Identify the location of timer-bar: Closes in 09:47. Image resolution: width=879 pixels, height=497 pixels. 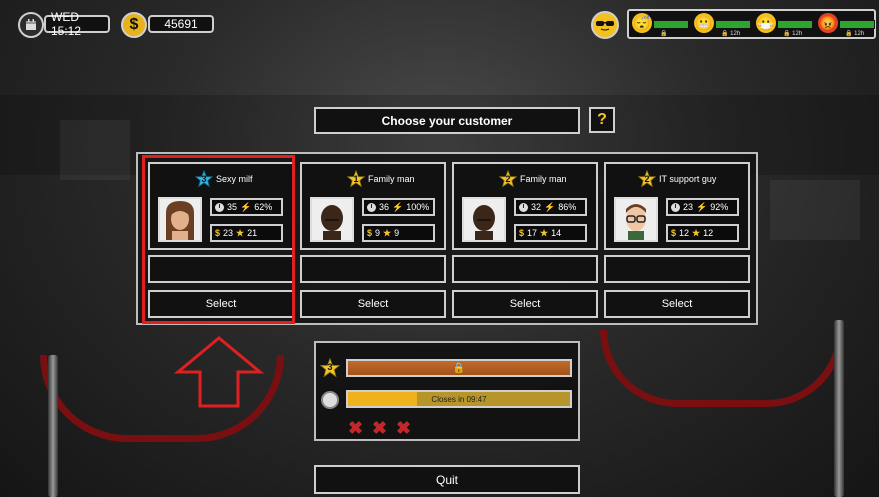
(459, 399).